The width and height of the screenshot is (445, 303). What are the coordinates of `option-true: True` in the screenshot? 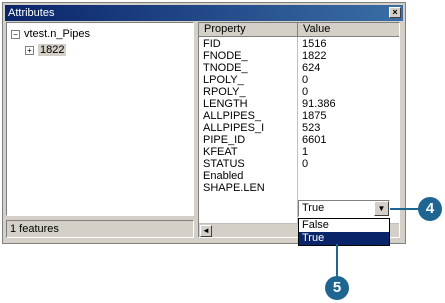 It's located at (344, 238).